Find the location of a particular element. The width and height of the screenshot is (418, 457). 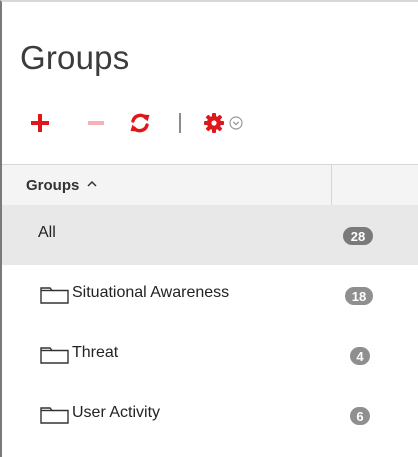

count-badge: 18 is located at coordinates (359, 296).